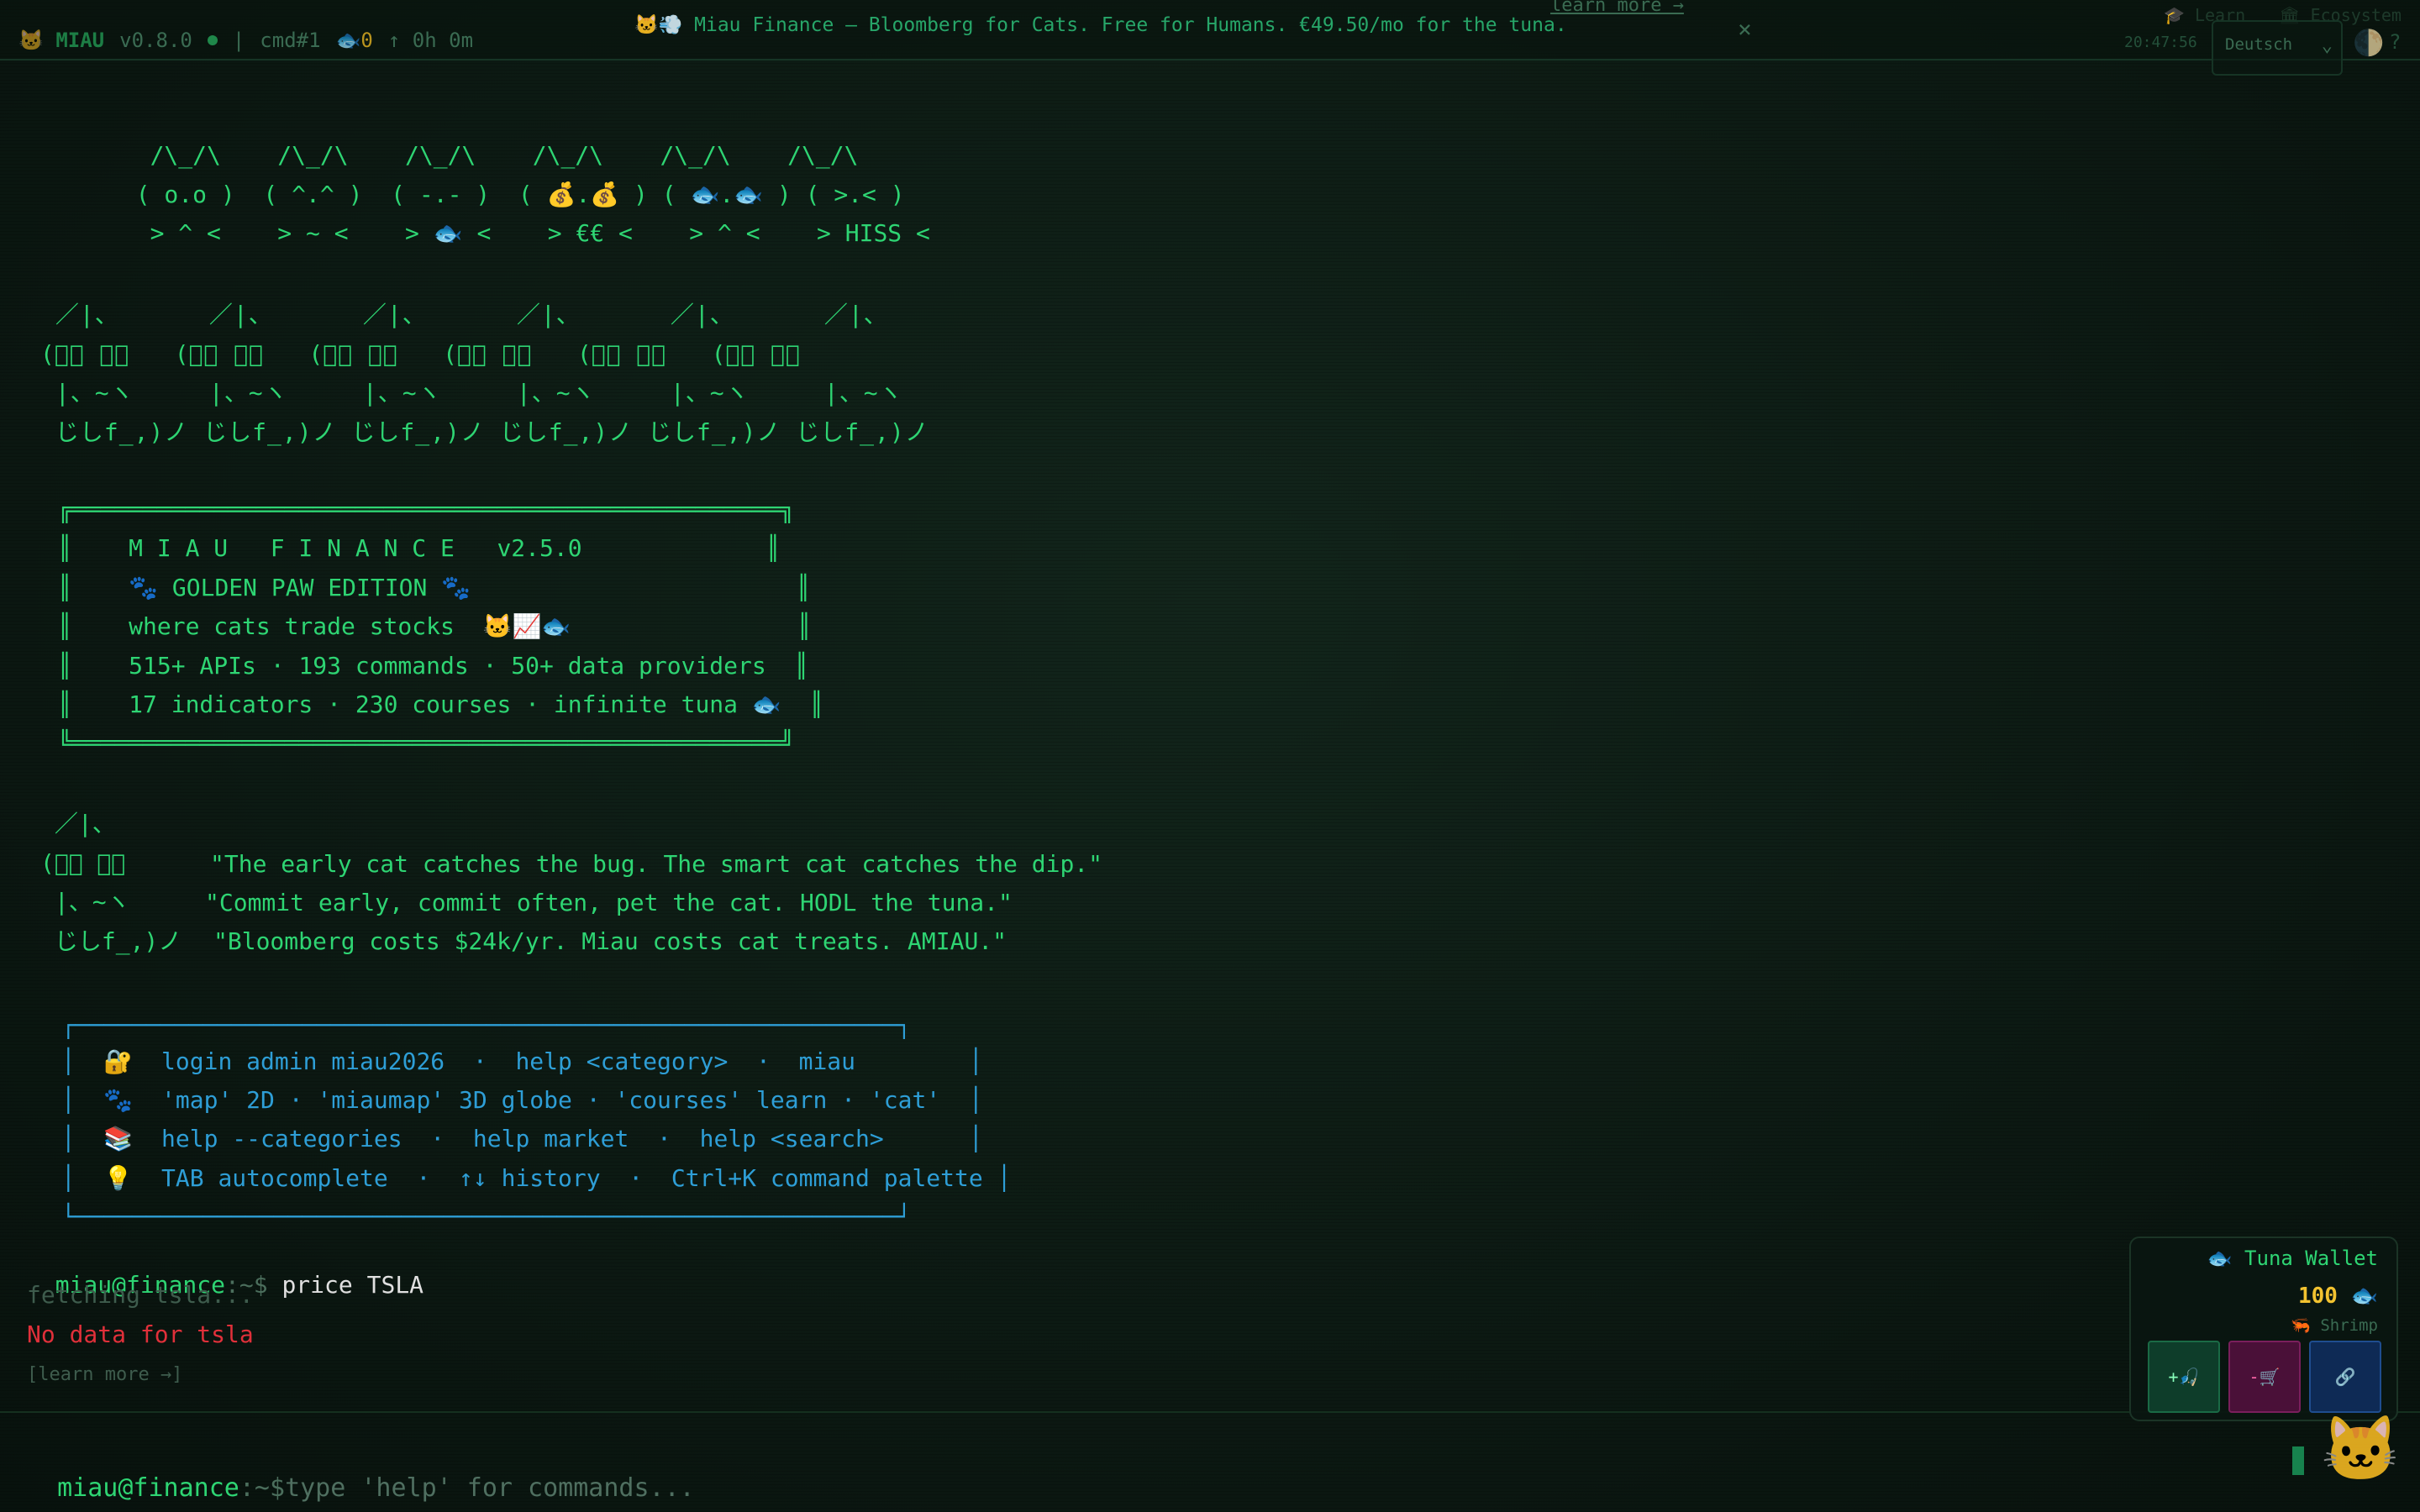 The width and height of the screenshot is (2420, 1512). I want to click on tuna-counter: 🐟0, so click(354, 40).